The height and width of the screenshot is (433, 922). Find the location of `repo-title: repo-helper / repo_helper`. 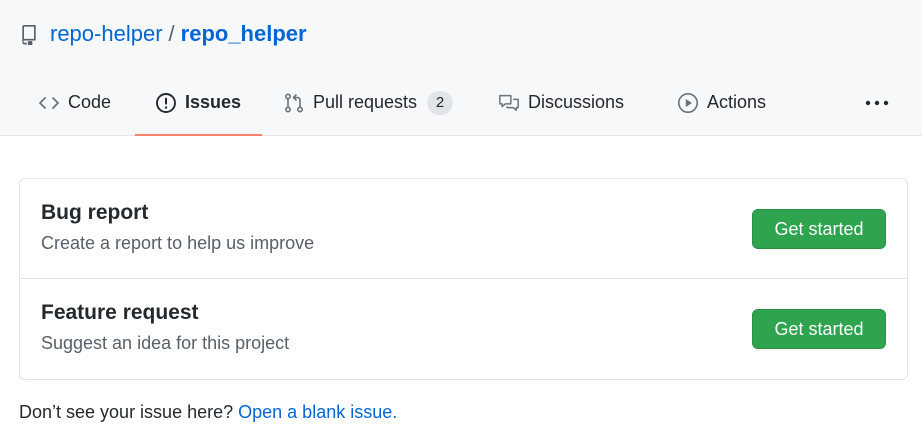

repo-title: repo-helper / repo_helper is located at coordinates (163, 34).